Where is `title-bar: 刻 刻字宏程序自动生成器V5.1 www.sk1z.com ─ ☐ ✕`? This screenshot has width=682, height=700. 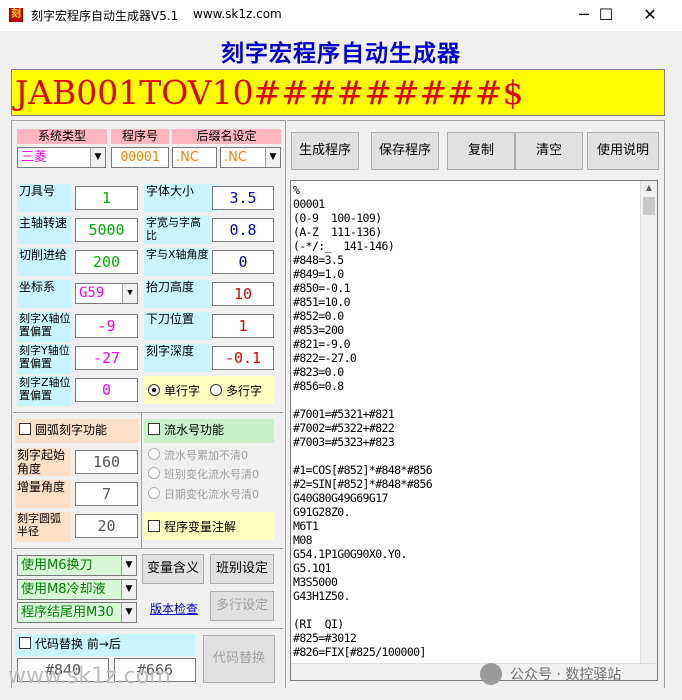 title-bar: 刻 刻字宏程序自动生成器V5.1 www.sk1z.com ─ ☐ ✕ is located at coordinates (341, 15).